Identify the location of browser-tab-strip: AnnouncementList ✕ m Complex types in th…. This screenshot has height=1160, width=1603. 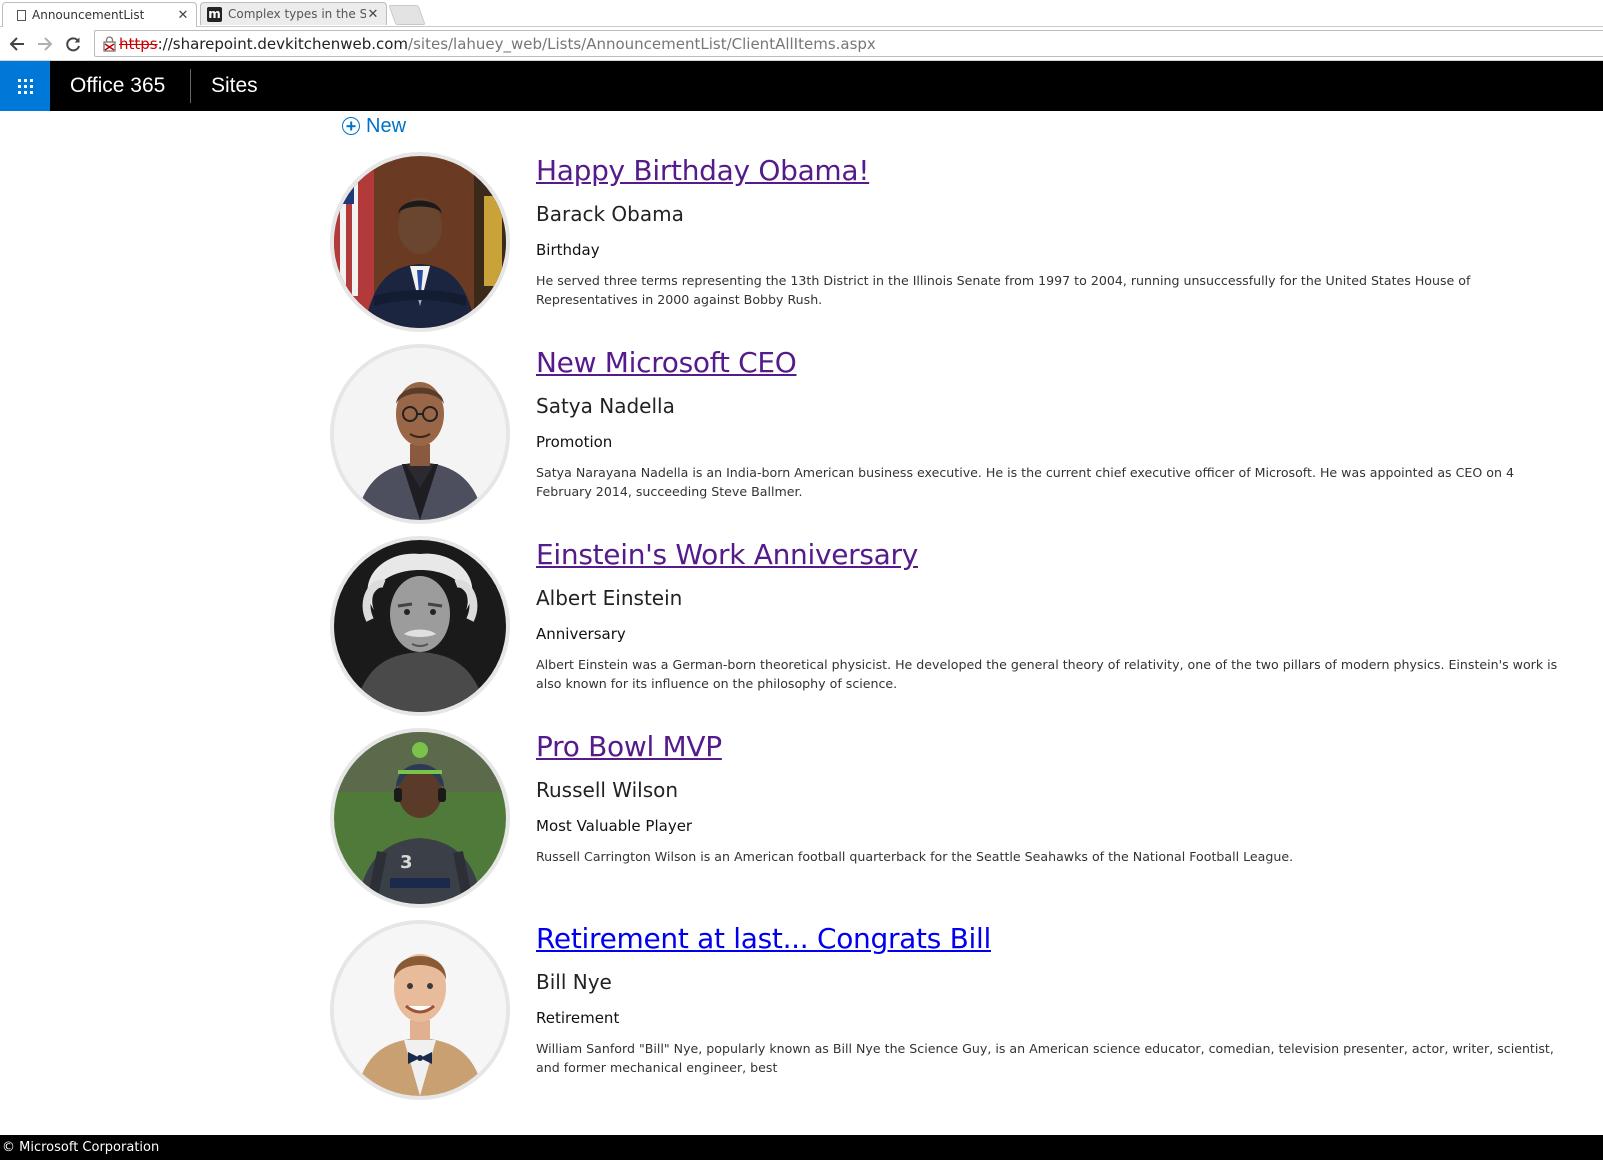
(801, 13).